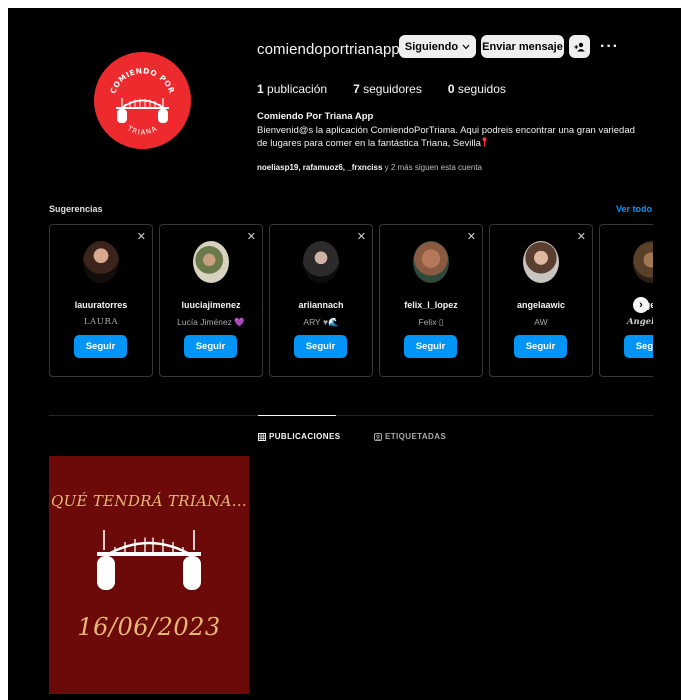 The height and width of the screenshot is (700, 681). What do you see at coordinates (477, 89) in the screenshot?
I see `following-stat: 0 seguidos` at bounding box center [477, 89].